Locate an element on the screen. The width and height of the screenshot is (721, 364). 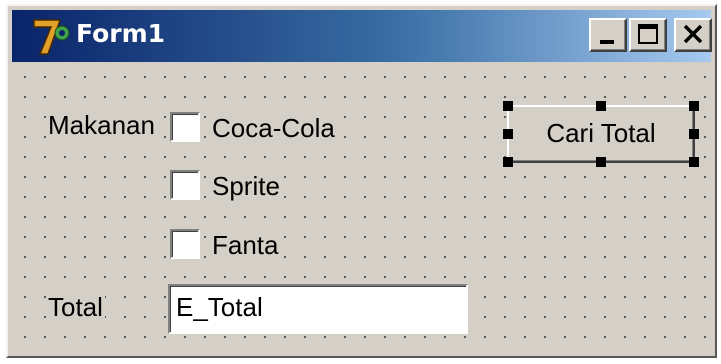
maximize-icon is located at coordinates (648, 34).